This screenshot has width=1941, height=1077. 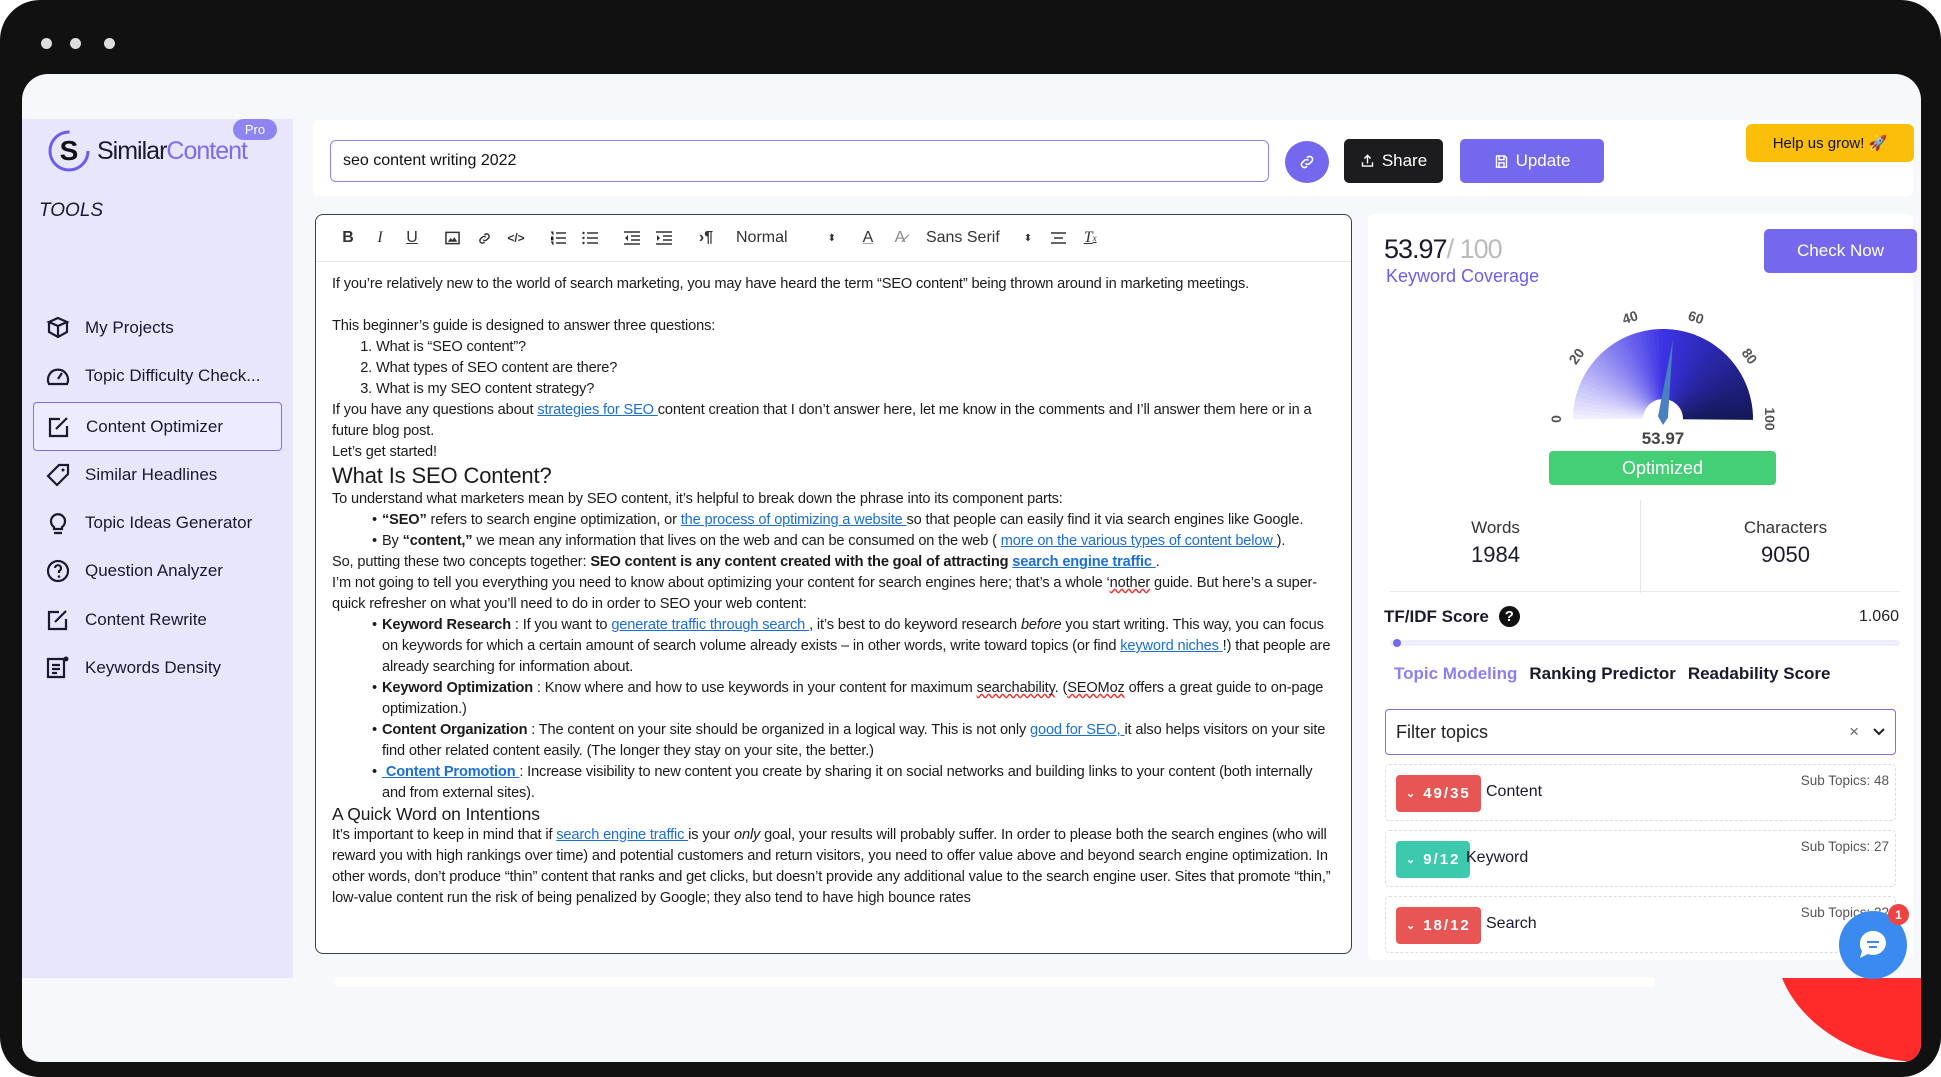 I want to click on sidebar-item-my-projects: My Projects, so click(x=157, y=327).